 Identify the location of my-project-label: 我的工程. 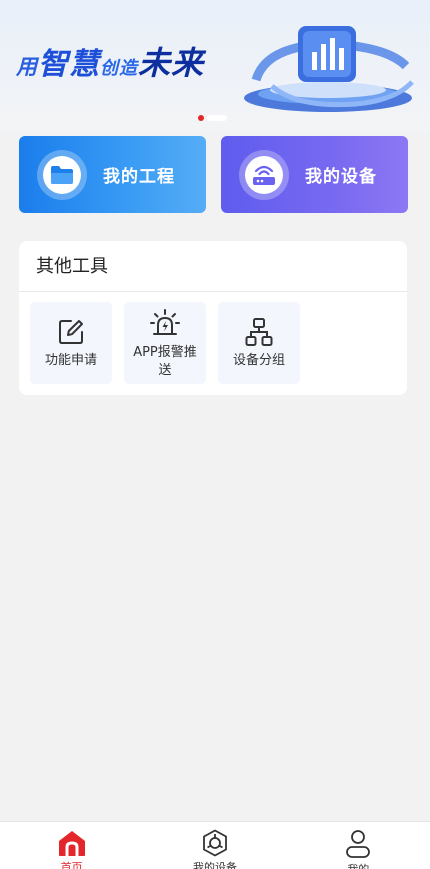
(139, 177).